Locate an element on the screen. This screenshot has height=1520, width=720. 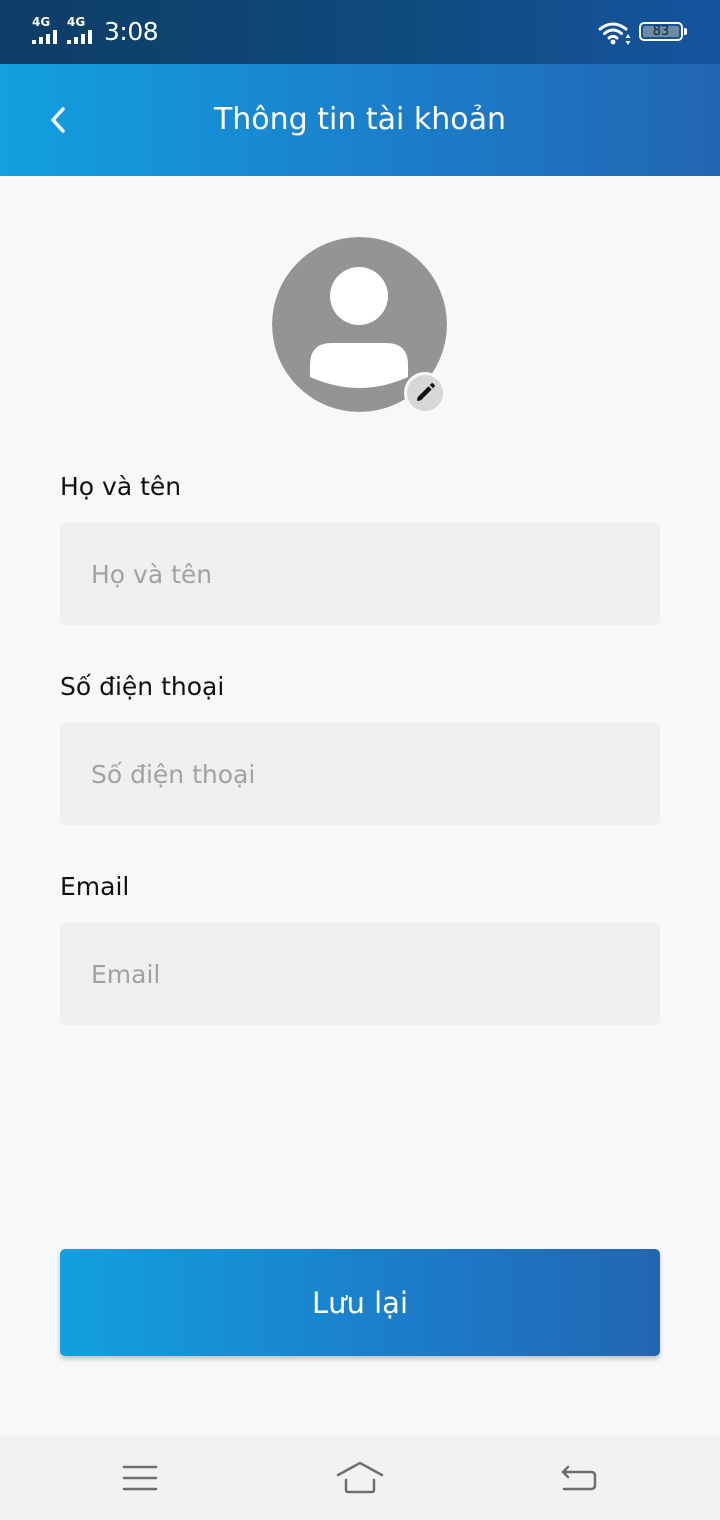
clock: 3:08 is located at coordinates (131, 31).